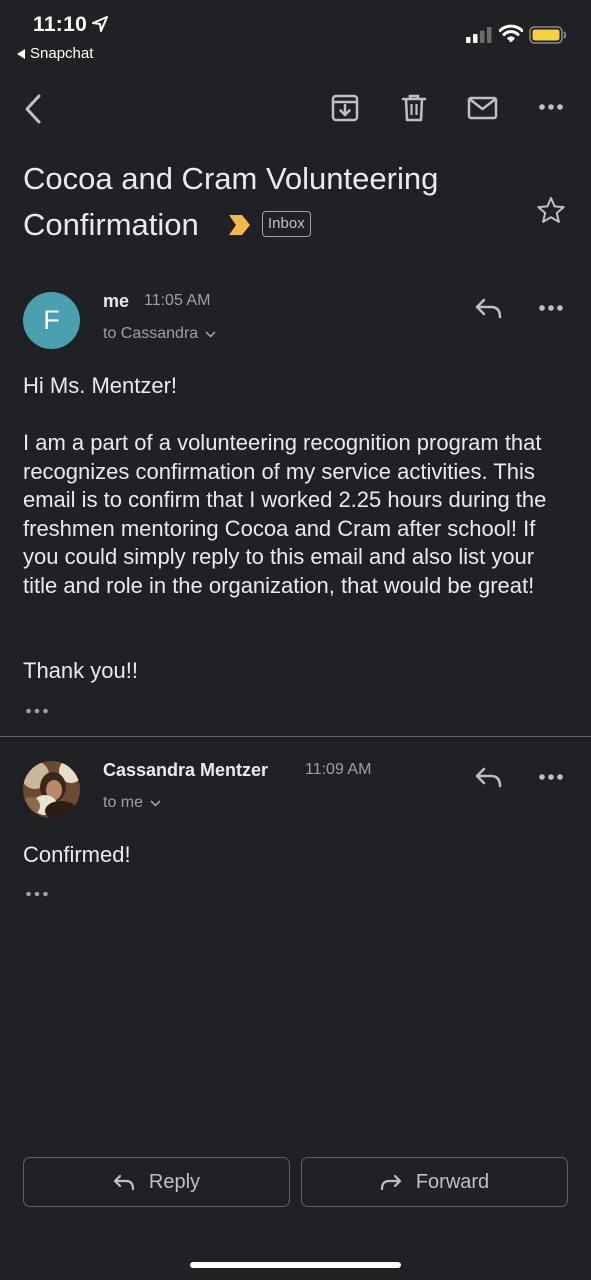 Image resolution: width=591 pixels, height=1280 pixels. I want to click on archive-icon, so click(345, 108).